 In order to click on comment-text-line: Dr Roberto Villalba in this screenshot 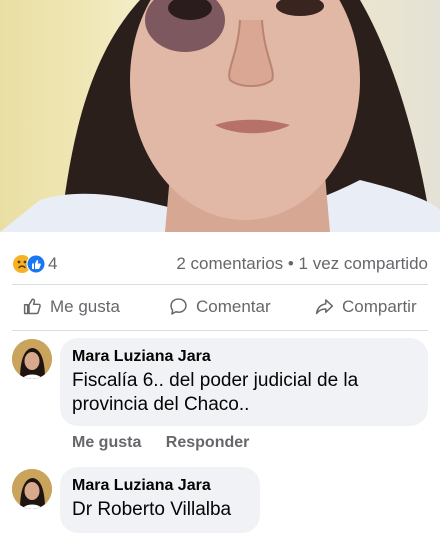, I will do `click(152, 509)`.